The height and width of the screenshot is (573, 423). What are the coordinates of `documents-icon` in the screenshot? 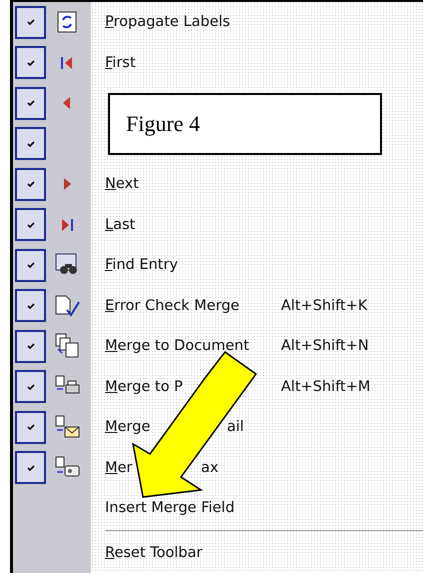 It's located at (67, 346).